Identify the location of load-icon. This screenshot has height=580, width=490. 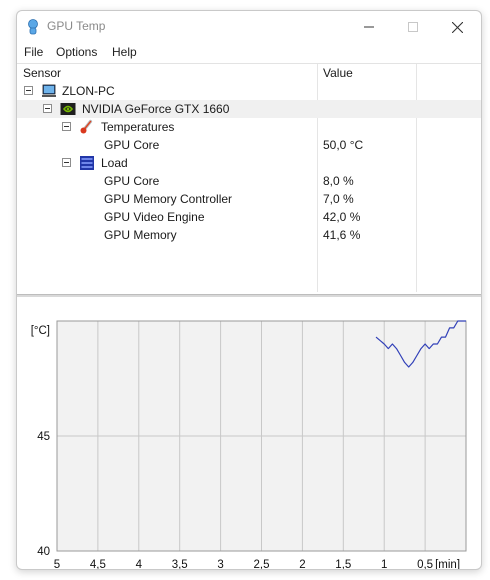
(87, 163).